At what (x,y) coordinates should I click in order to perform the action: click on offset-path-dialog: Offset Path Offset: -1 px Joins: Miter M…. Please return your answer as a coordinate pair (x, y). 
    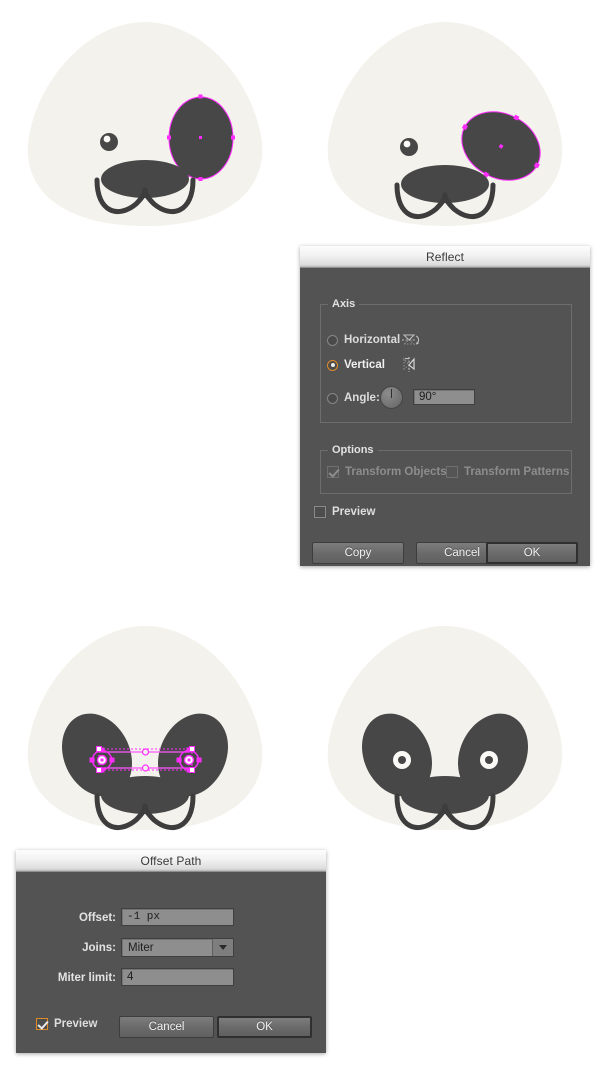
    Looking at the image, I should click on (171, 951).